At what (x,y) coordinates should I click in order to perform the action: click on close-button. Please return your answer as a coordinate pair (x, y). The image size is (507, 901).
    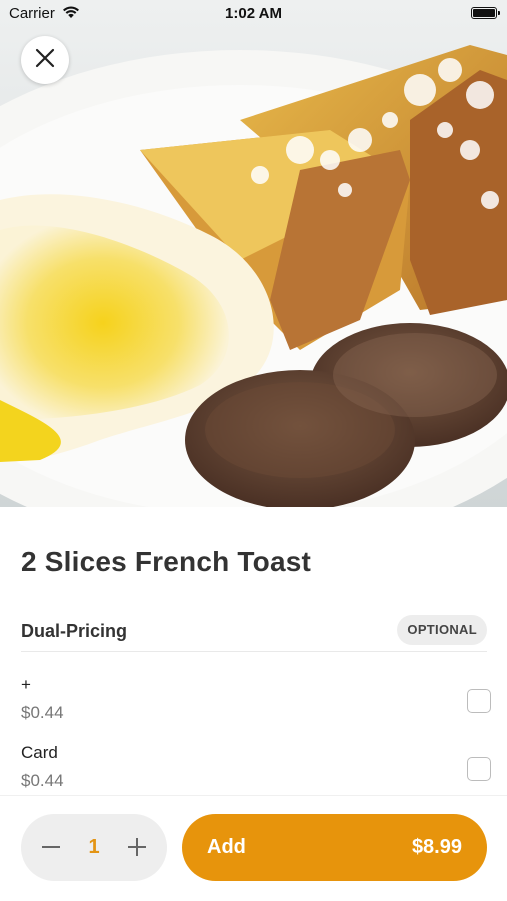
    Looking at the image, I should click on (45, 60).